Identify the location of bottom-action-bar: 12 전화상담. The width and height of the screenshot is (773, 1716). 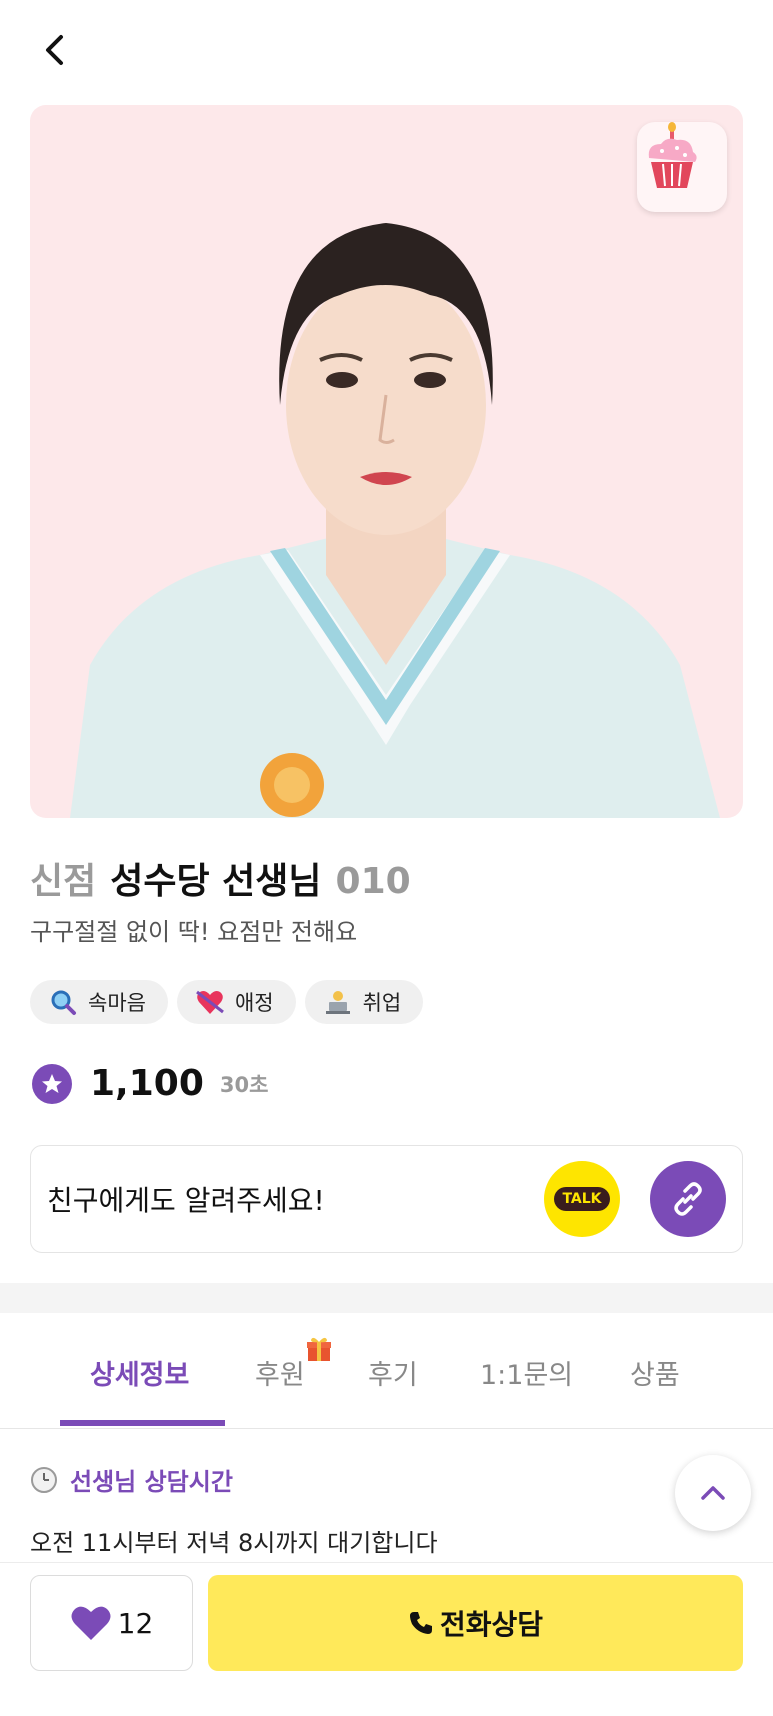
(386, 1639).